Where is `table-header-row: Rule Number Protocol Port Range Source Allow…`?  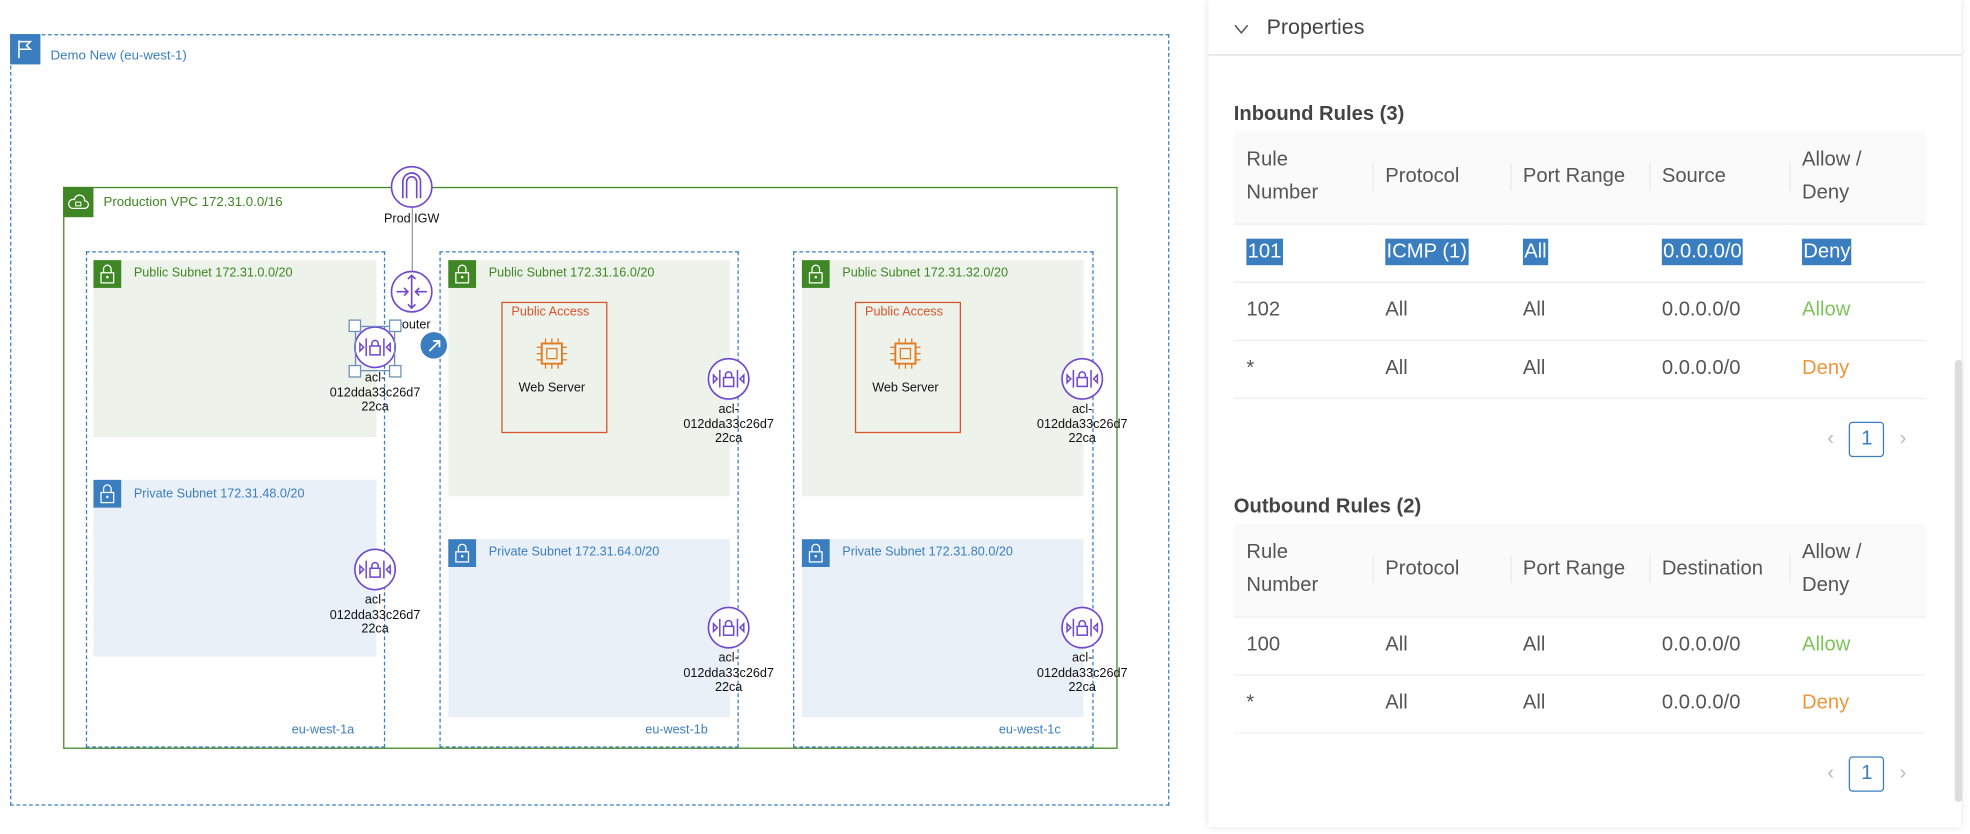
table-header-row: Rule Number Protocol Port Range Source Allow… is located at coordinates (1579, 178).